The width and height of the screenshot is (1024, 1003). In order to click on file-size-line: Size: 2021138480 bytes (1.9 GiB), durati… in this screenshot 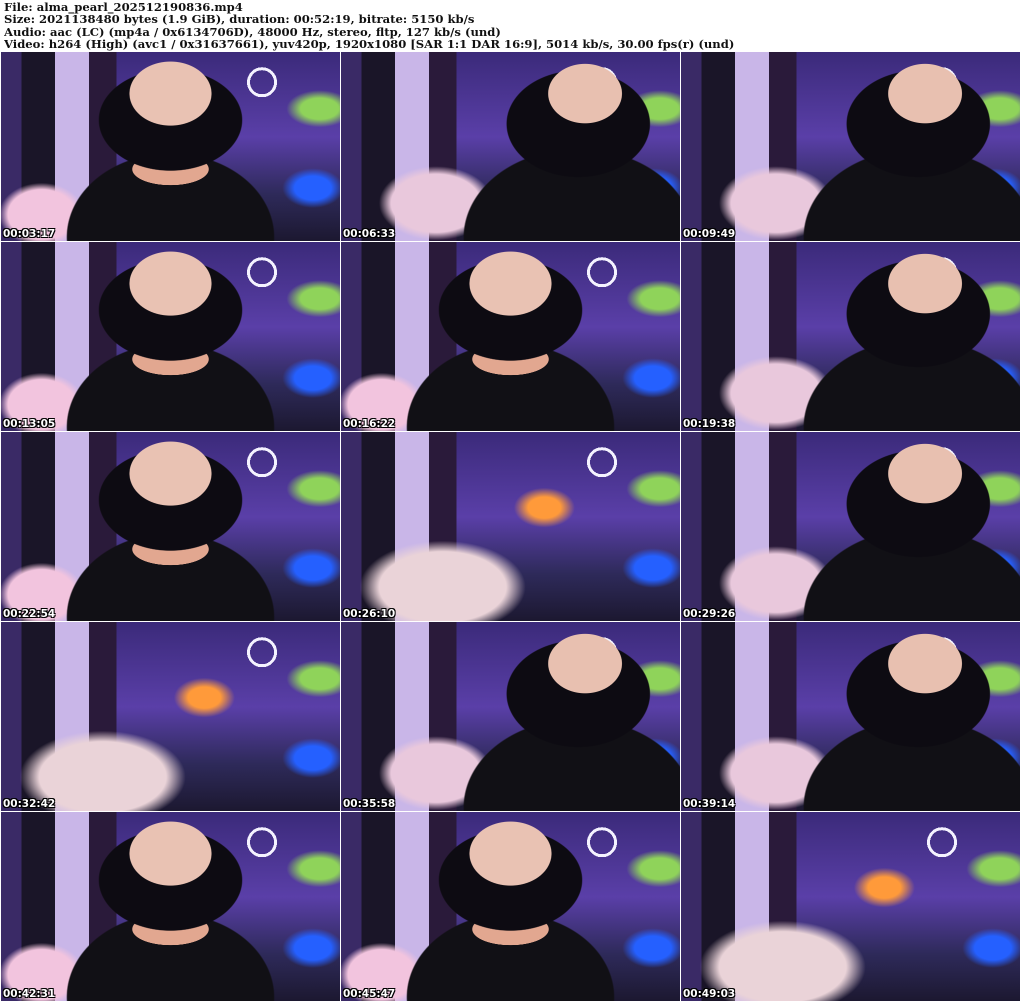, I will do `click(239, 19)`.